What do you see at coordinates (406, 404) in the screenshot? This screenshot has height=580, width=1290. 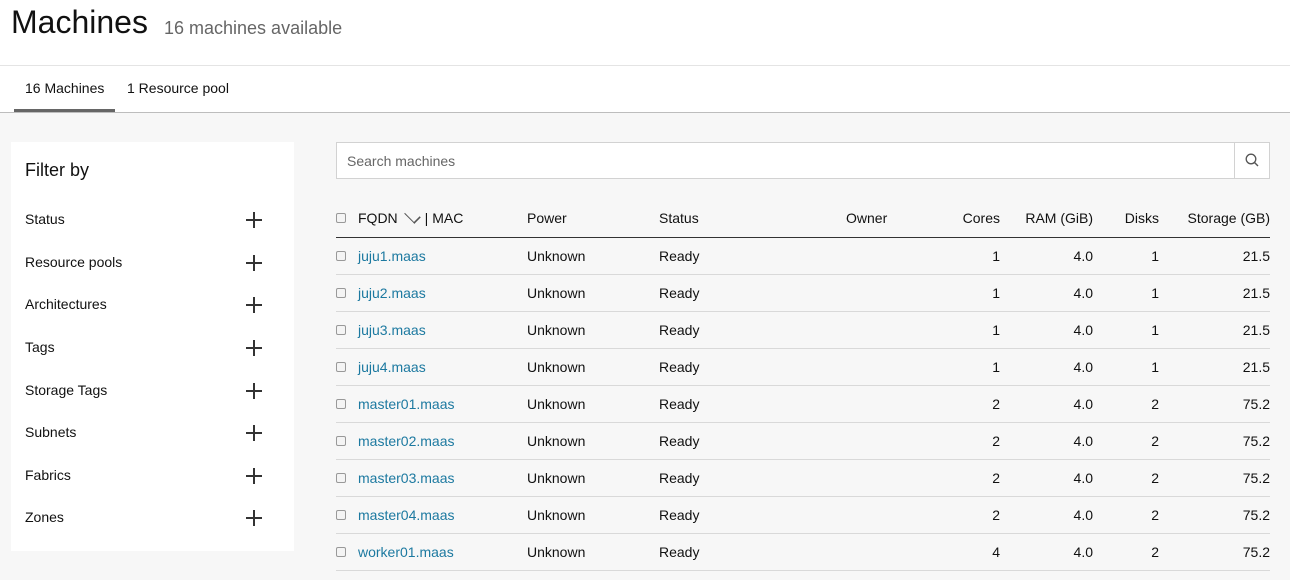 I see `fqdn-link: master01.maas` at bounding box center [406, 404].